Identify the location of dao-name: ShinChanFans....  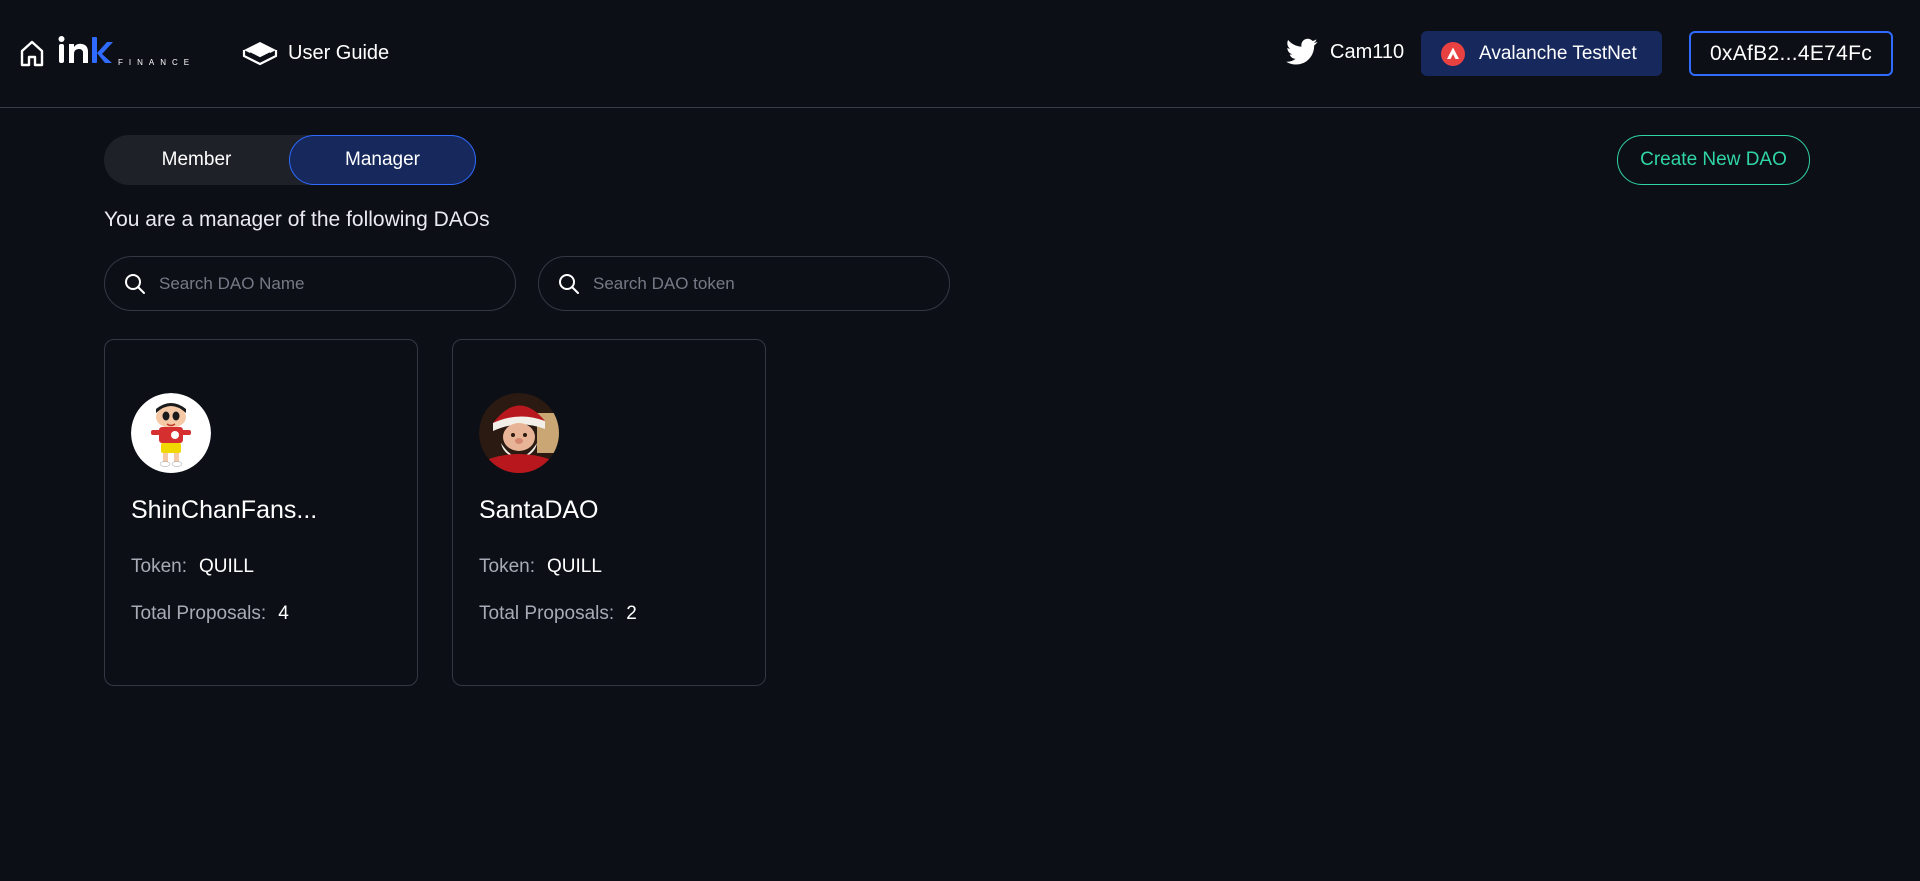
(224, 510).